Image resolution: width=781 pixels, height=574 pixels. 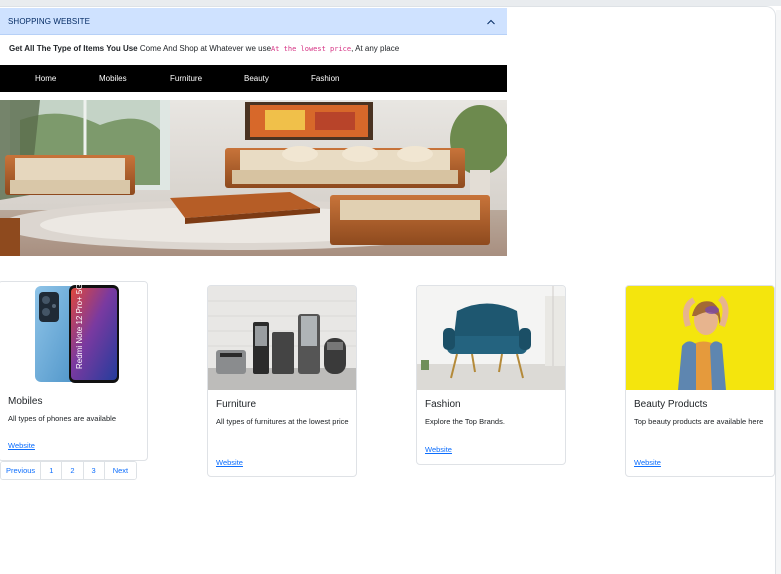 What do you see at coordinates (491, 21) in the screenshot?
I see `chevron-up-icon` at bounding box center [491, 21].